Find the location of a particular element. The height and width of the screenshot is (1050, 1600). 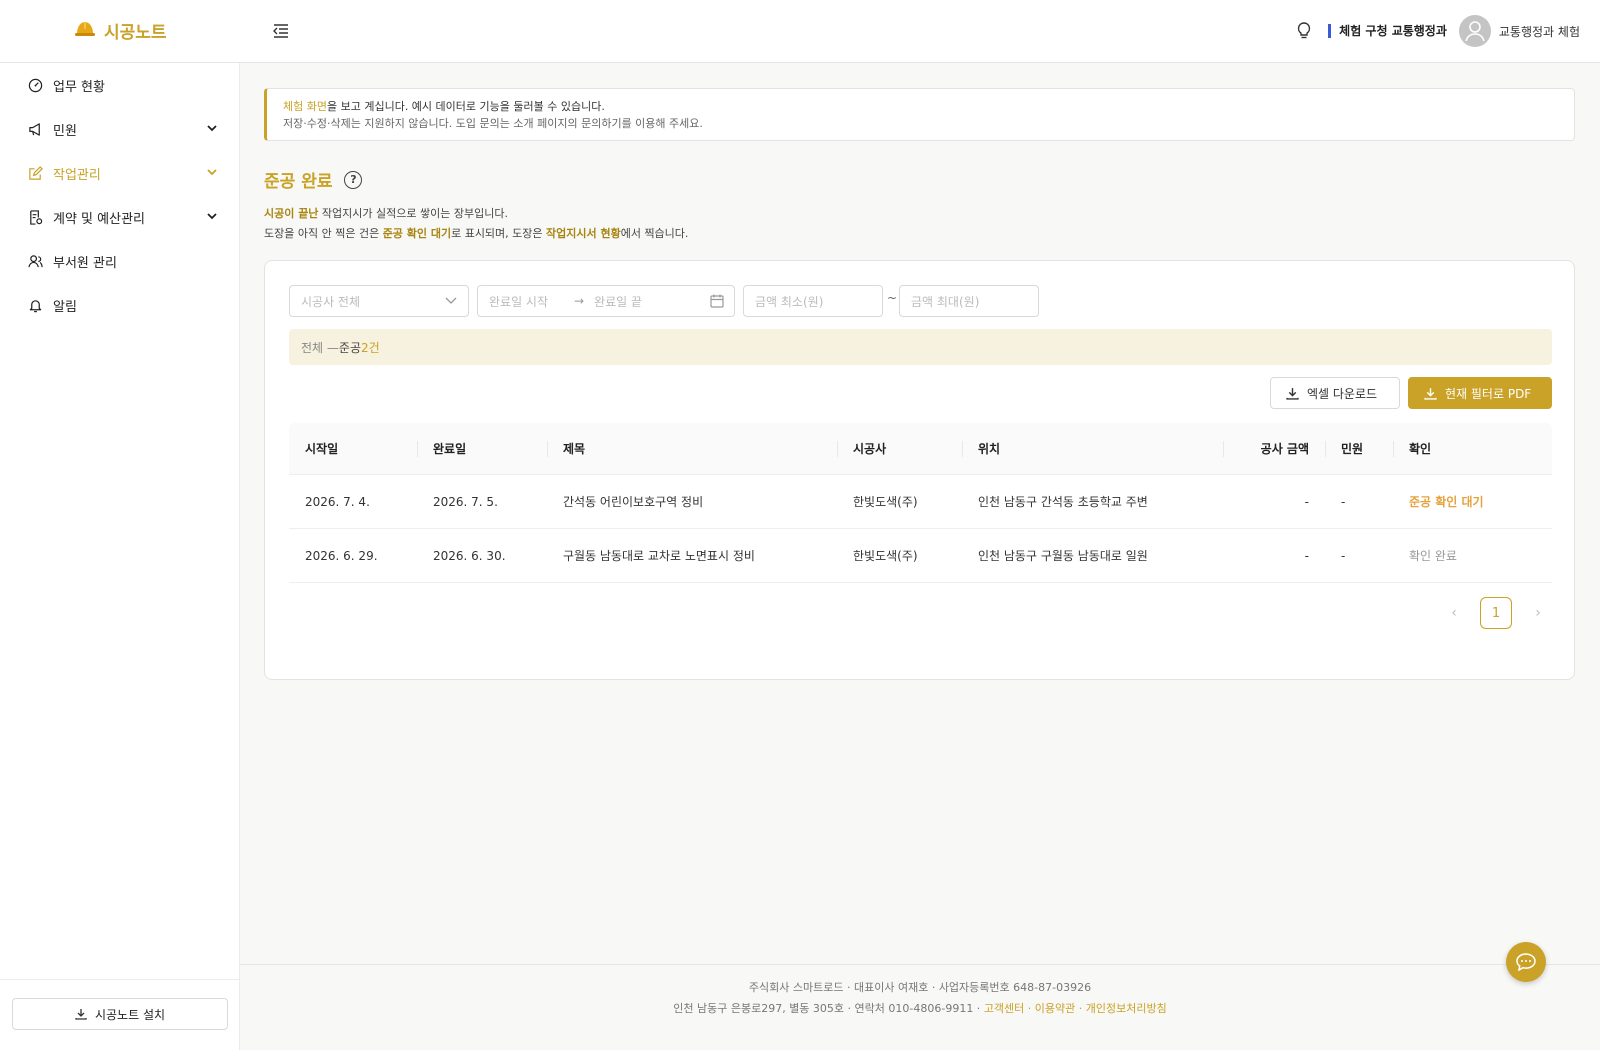

column-header: 민원 is located at coordinates (1359, 448).